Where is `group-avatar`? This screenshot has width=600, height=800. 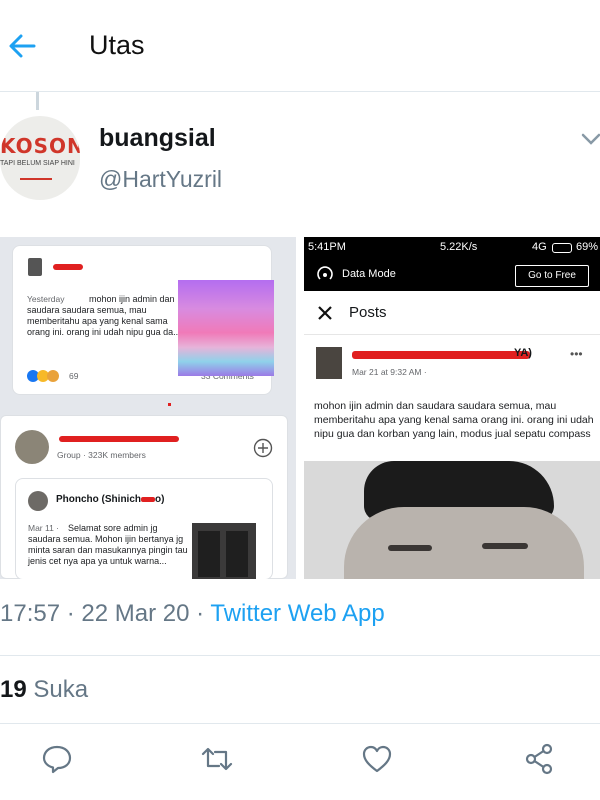 group-avatar is located at coordinates (32, 447).